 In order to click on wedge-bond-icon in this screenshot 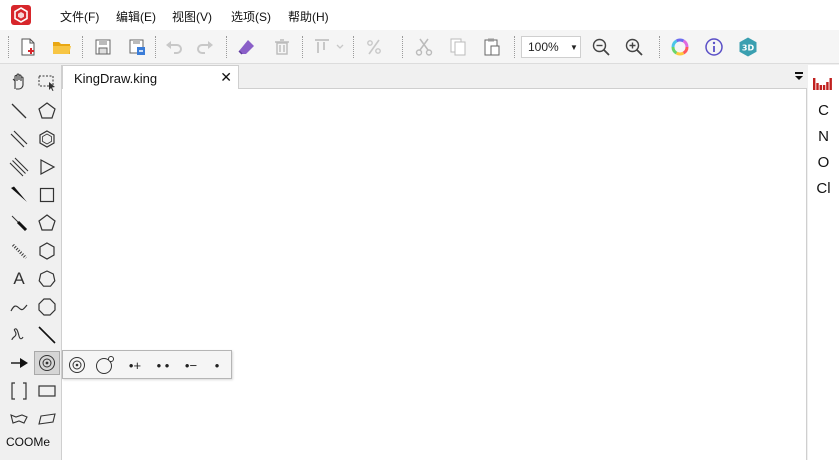, I will do `click(19, 195)`.